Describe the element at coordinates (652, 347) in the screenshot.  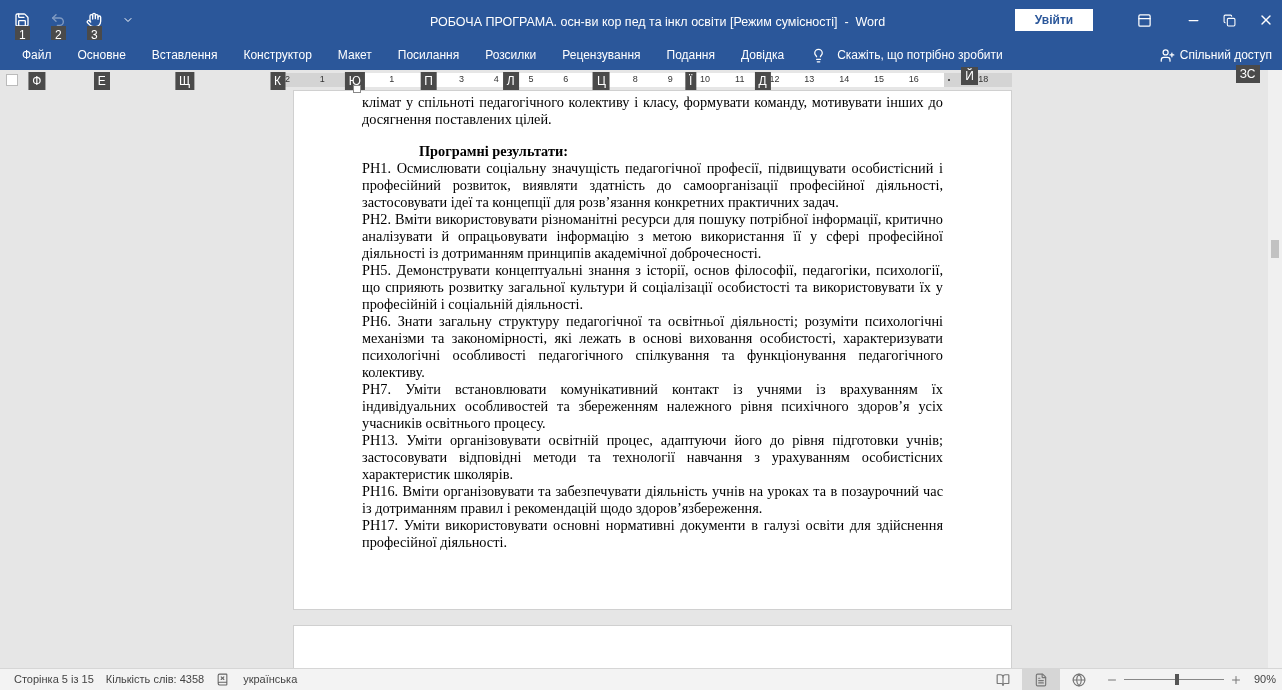
I see `paragraph: РН6. Знати загальну структуру педагогічної та освітньої діяльності; розуміти психологічні механізми та закономірності, які лежать в основі виховання особистості, характеризувати психологічні особливості педагогічного спілкування та функціонування педагогічного колективу.` at that location.